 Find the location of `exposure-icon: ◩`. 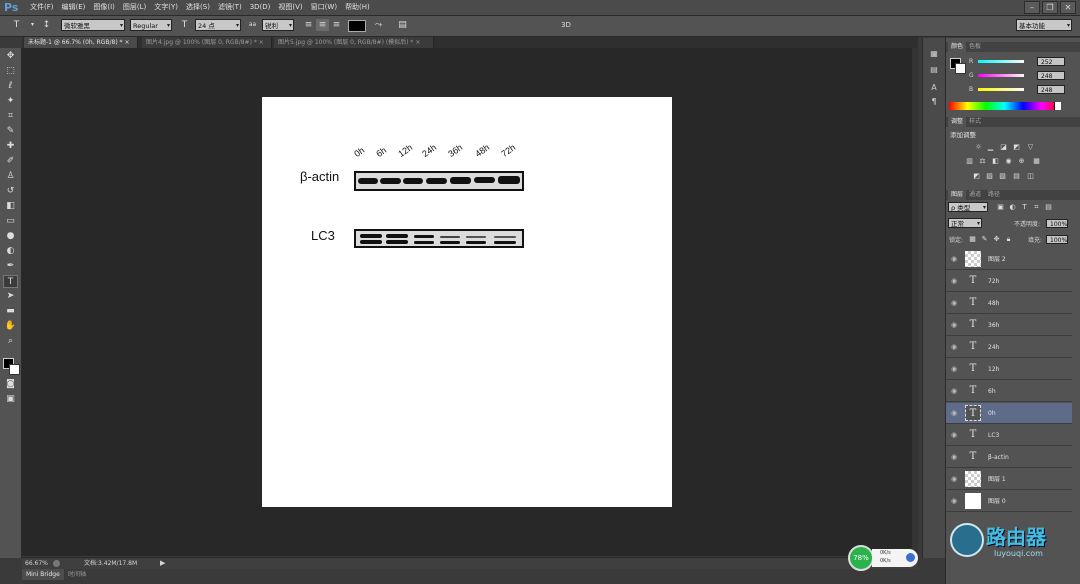

exposure-icon: ◩ is located at coordinates (1016, 147).